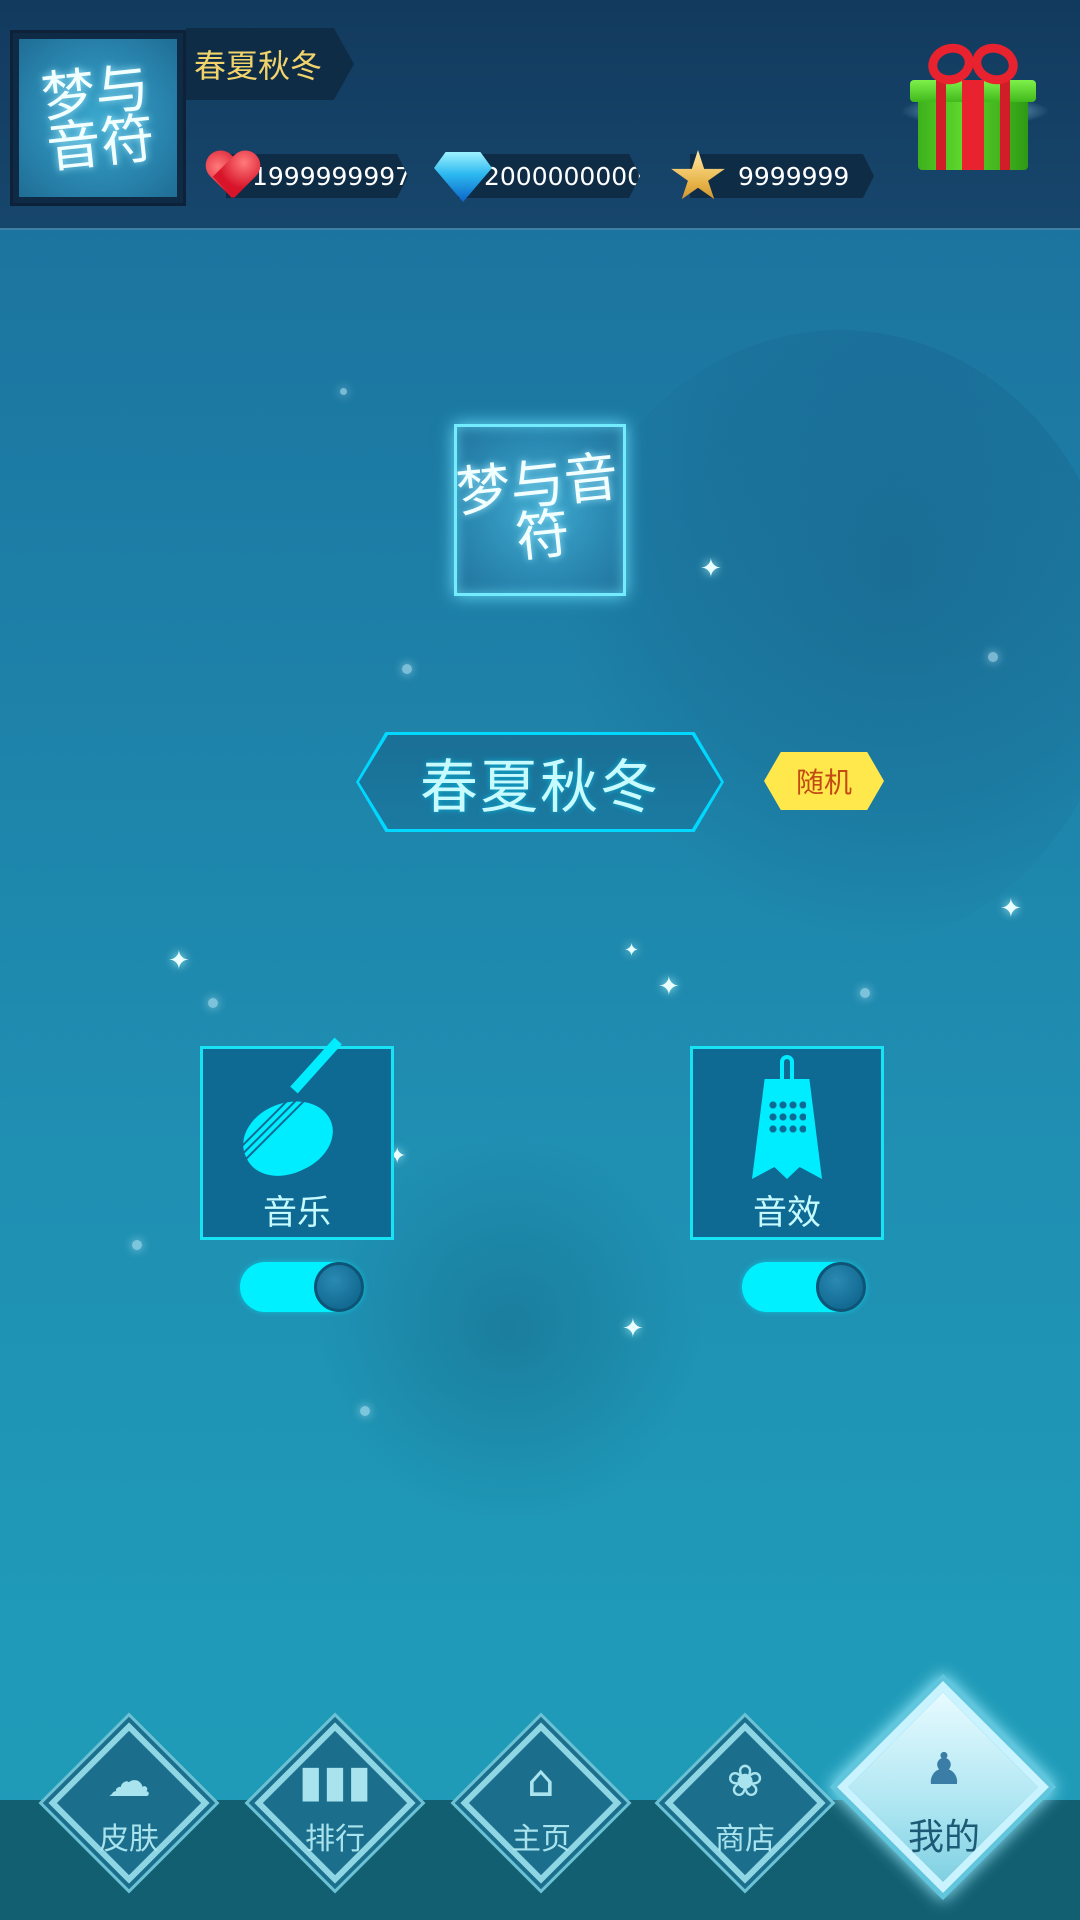 The image size is (1080, 1920). I want to click on music-setting: 音乐, so click(297, 1138).